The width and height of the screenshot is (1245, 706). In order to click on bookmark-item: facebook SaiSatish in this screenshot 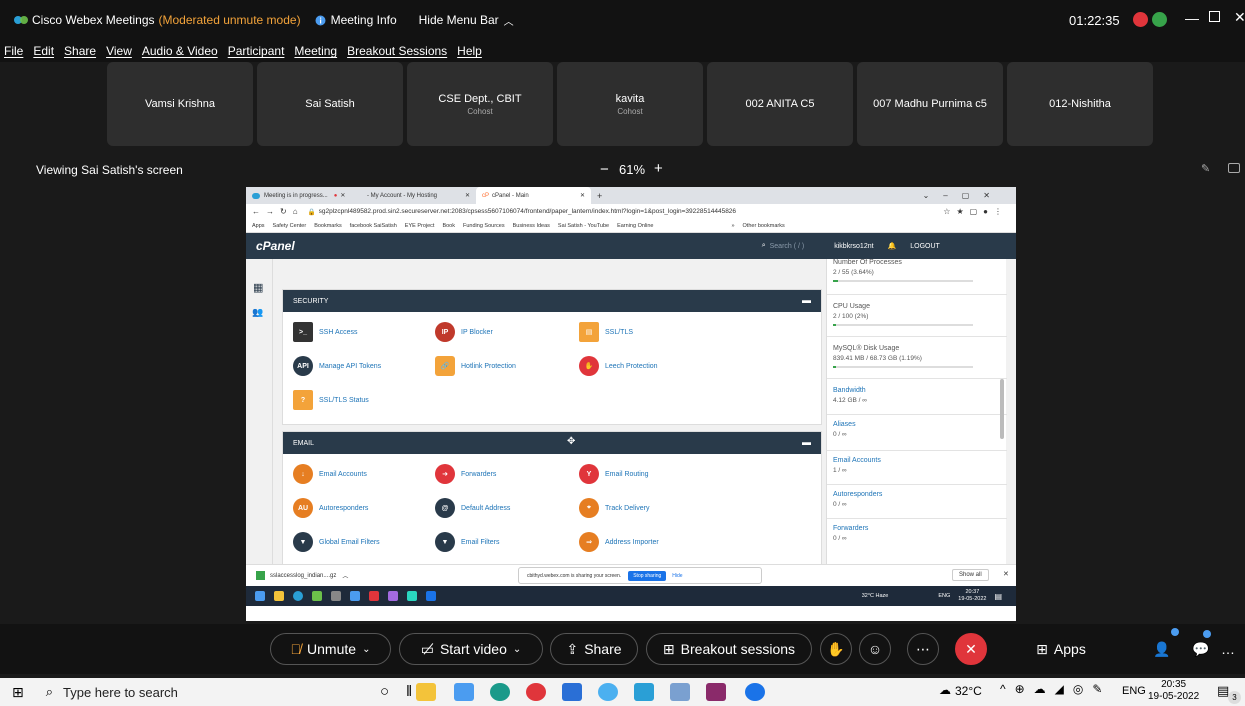, I will do `click(373, 226)`.